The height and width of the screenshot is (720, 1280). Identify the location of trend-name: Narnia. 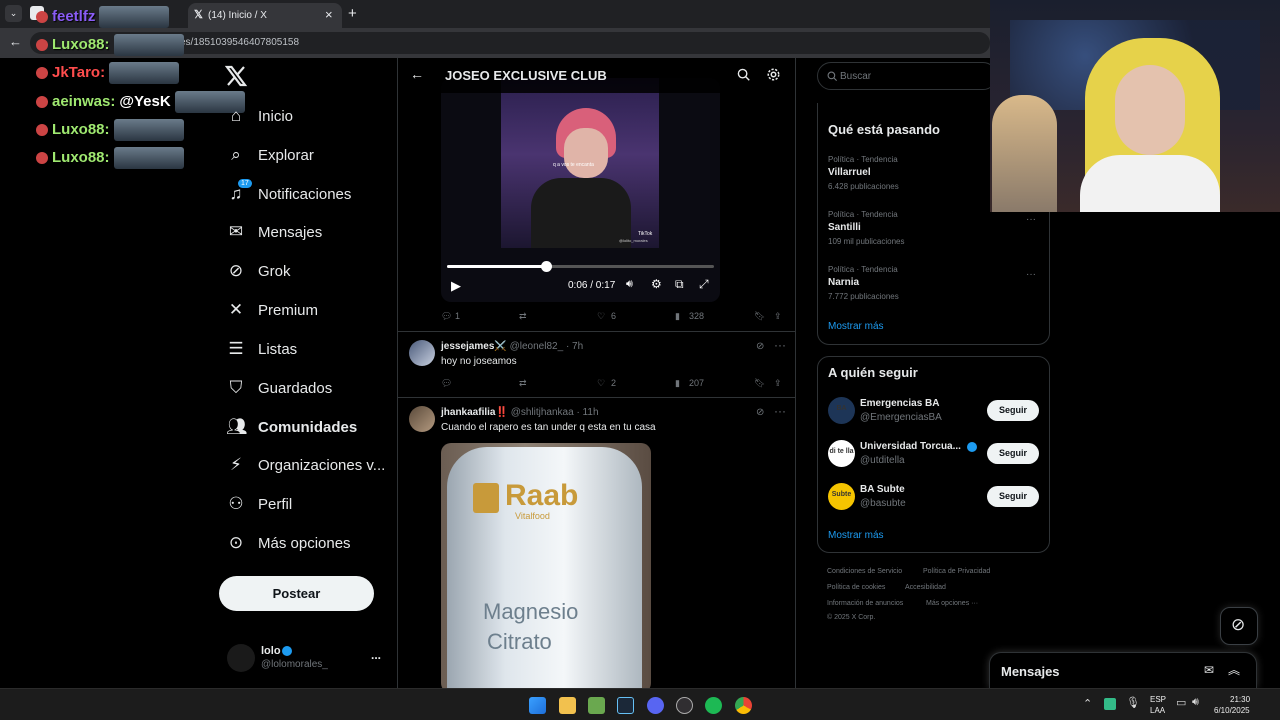
(843, 282).